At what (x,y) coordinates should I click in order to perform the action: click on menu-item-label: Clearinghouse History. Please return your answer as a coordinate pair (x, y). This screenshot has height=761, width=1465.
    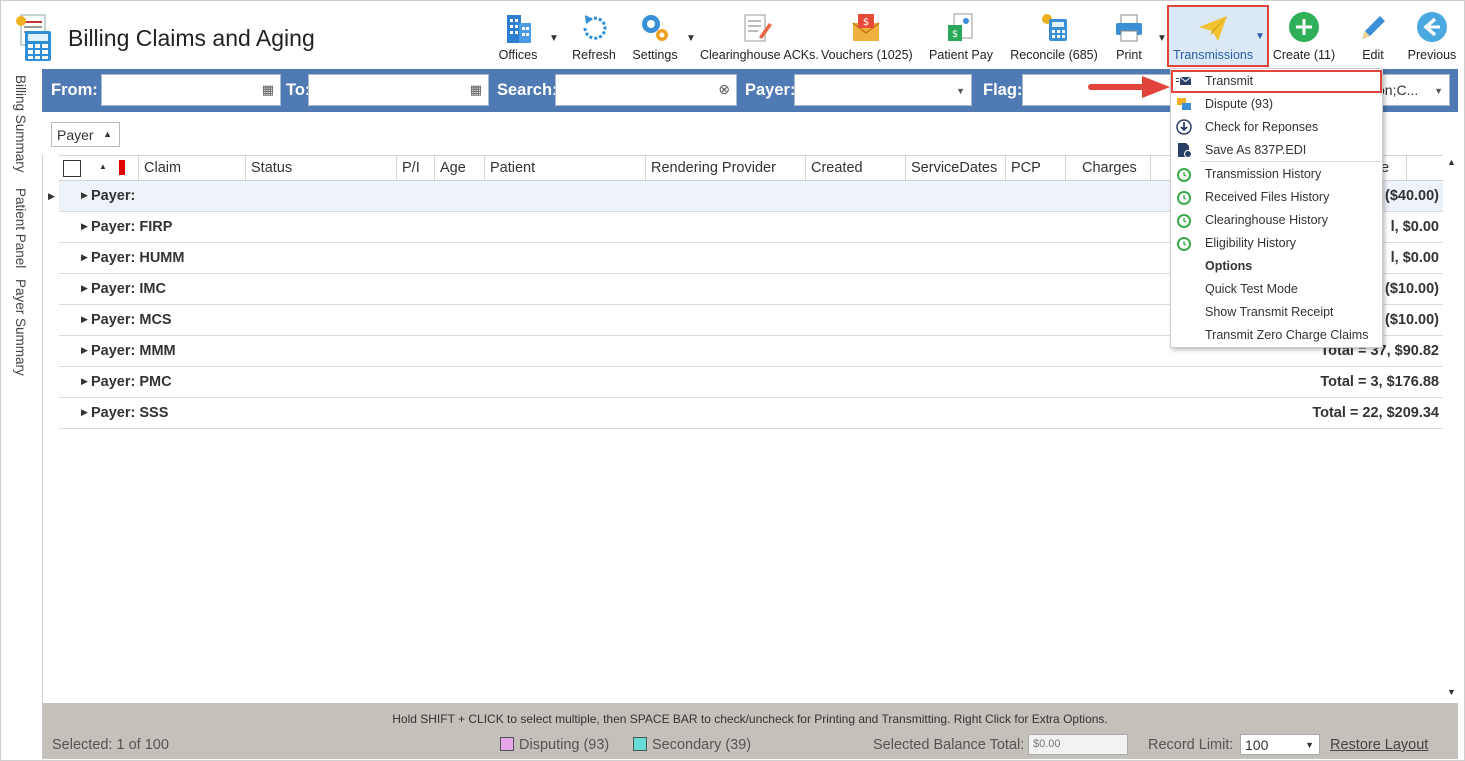
    Looking at the image, I should click on (1266, 220).